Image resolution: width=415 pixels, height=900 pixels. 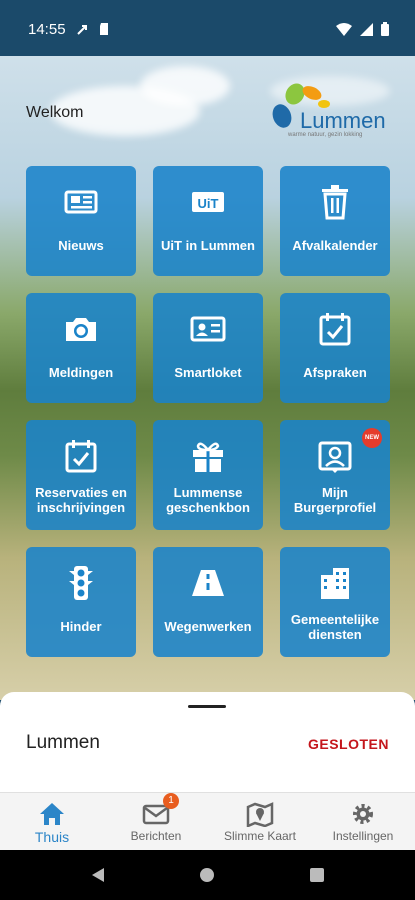 What do you see at coordinates (208, 475) in the screenshot?
I see `tile-geschenkbon: Lummense geschenkbon` at bounding box center [208, 475].